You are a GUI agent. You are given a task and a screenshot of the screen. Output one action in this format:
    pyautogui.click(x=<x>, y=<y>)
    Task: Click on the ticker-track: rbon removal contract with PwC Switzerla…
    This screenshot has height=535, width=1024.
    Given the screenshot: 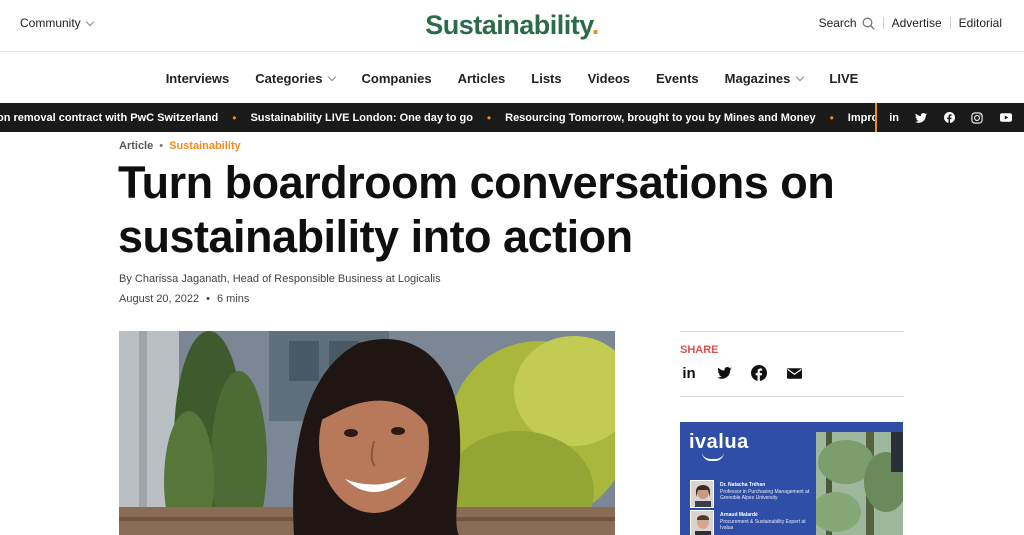 What is the action you would take?
    pyautogui.click(x=455, y=117)
    